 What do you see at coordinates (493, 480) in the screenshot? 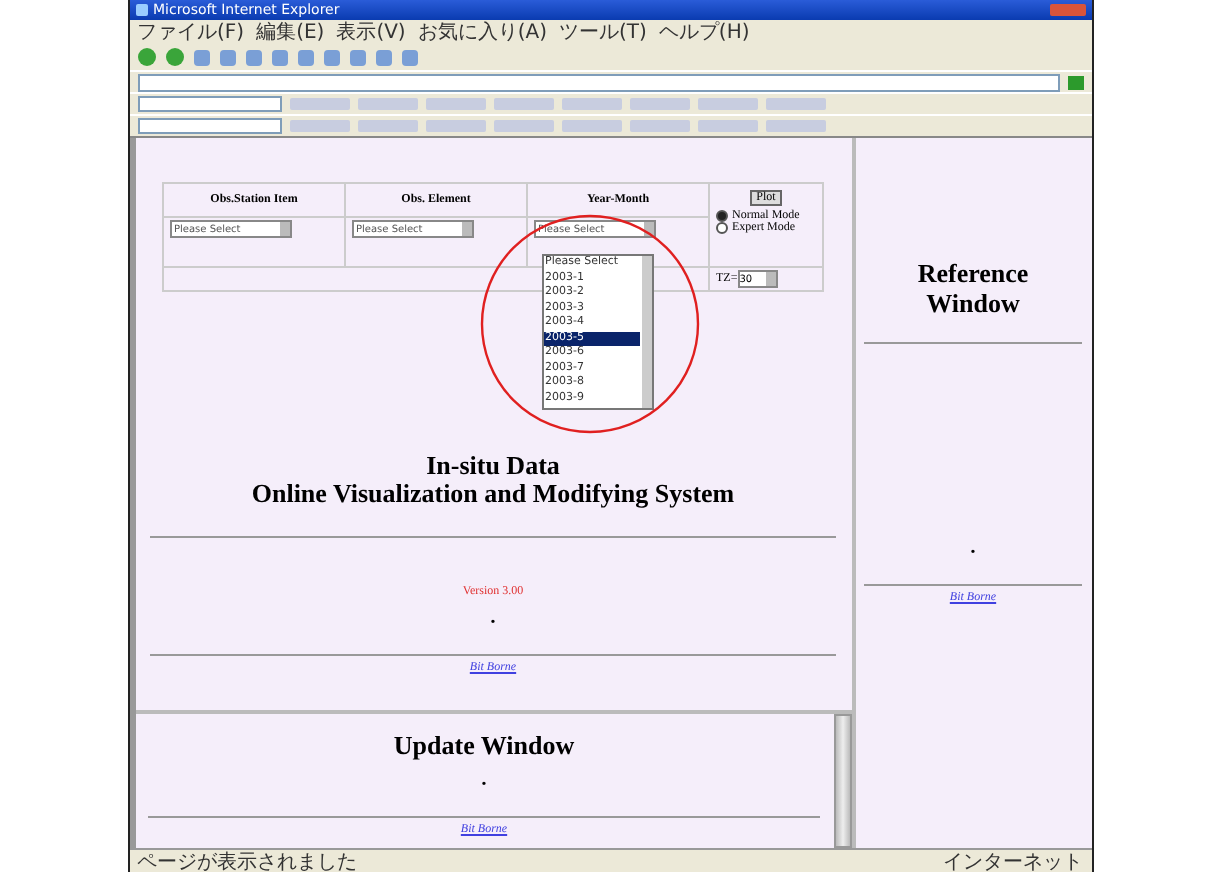
I see `page-title: In-situ Data Online Visualization and Modifying System` at bounding box center [493, 480].